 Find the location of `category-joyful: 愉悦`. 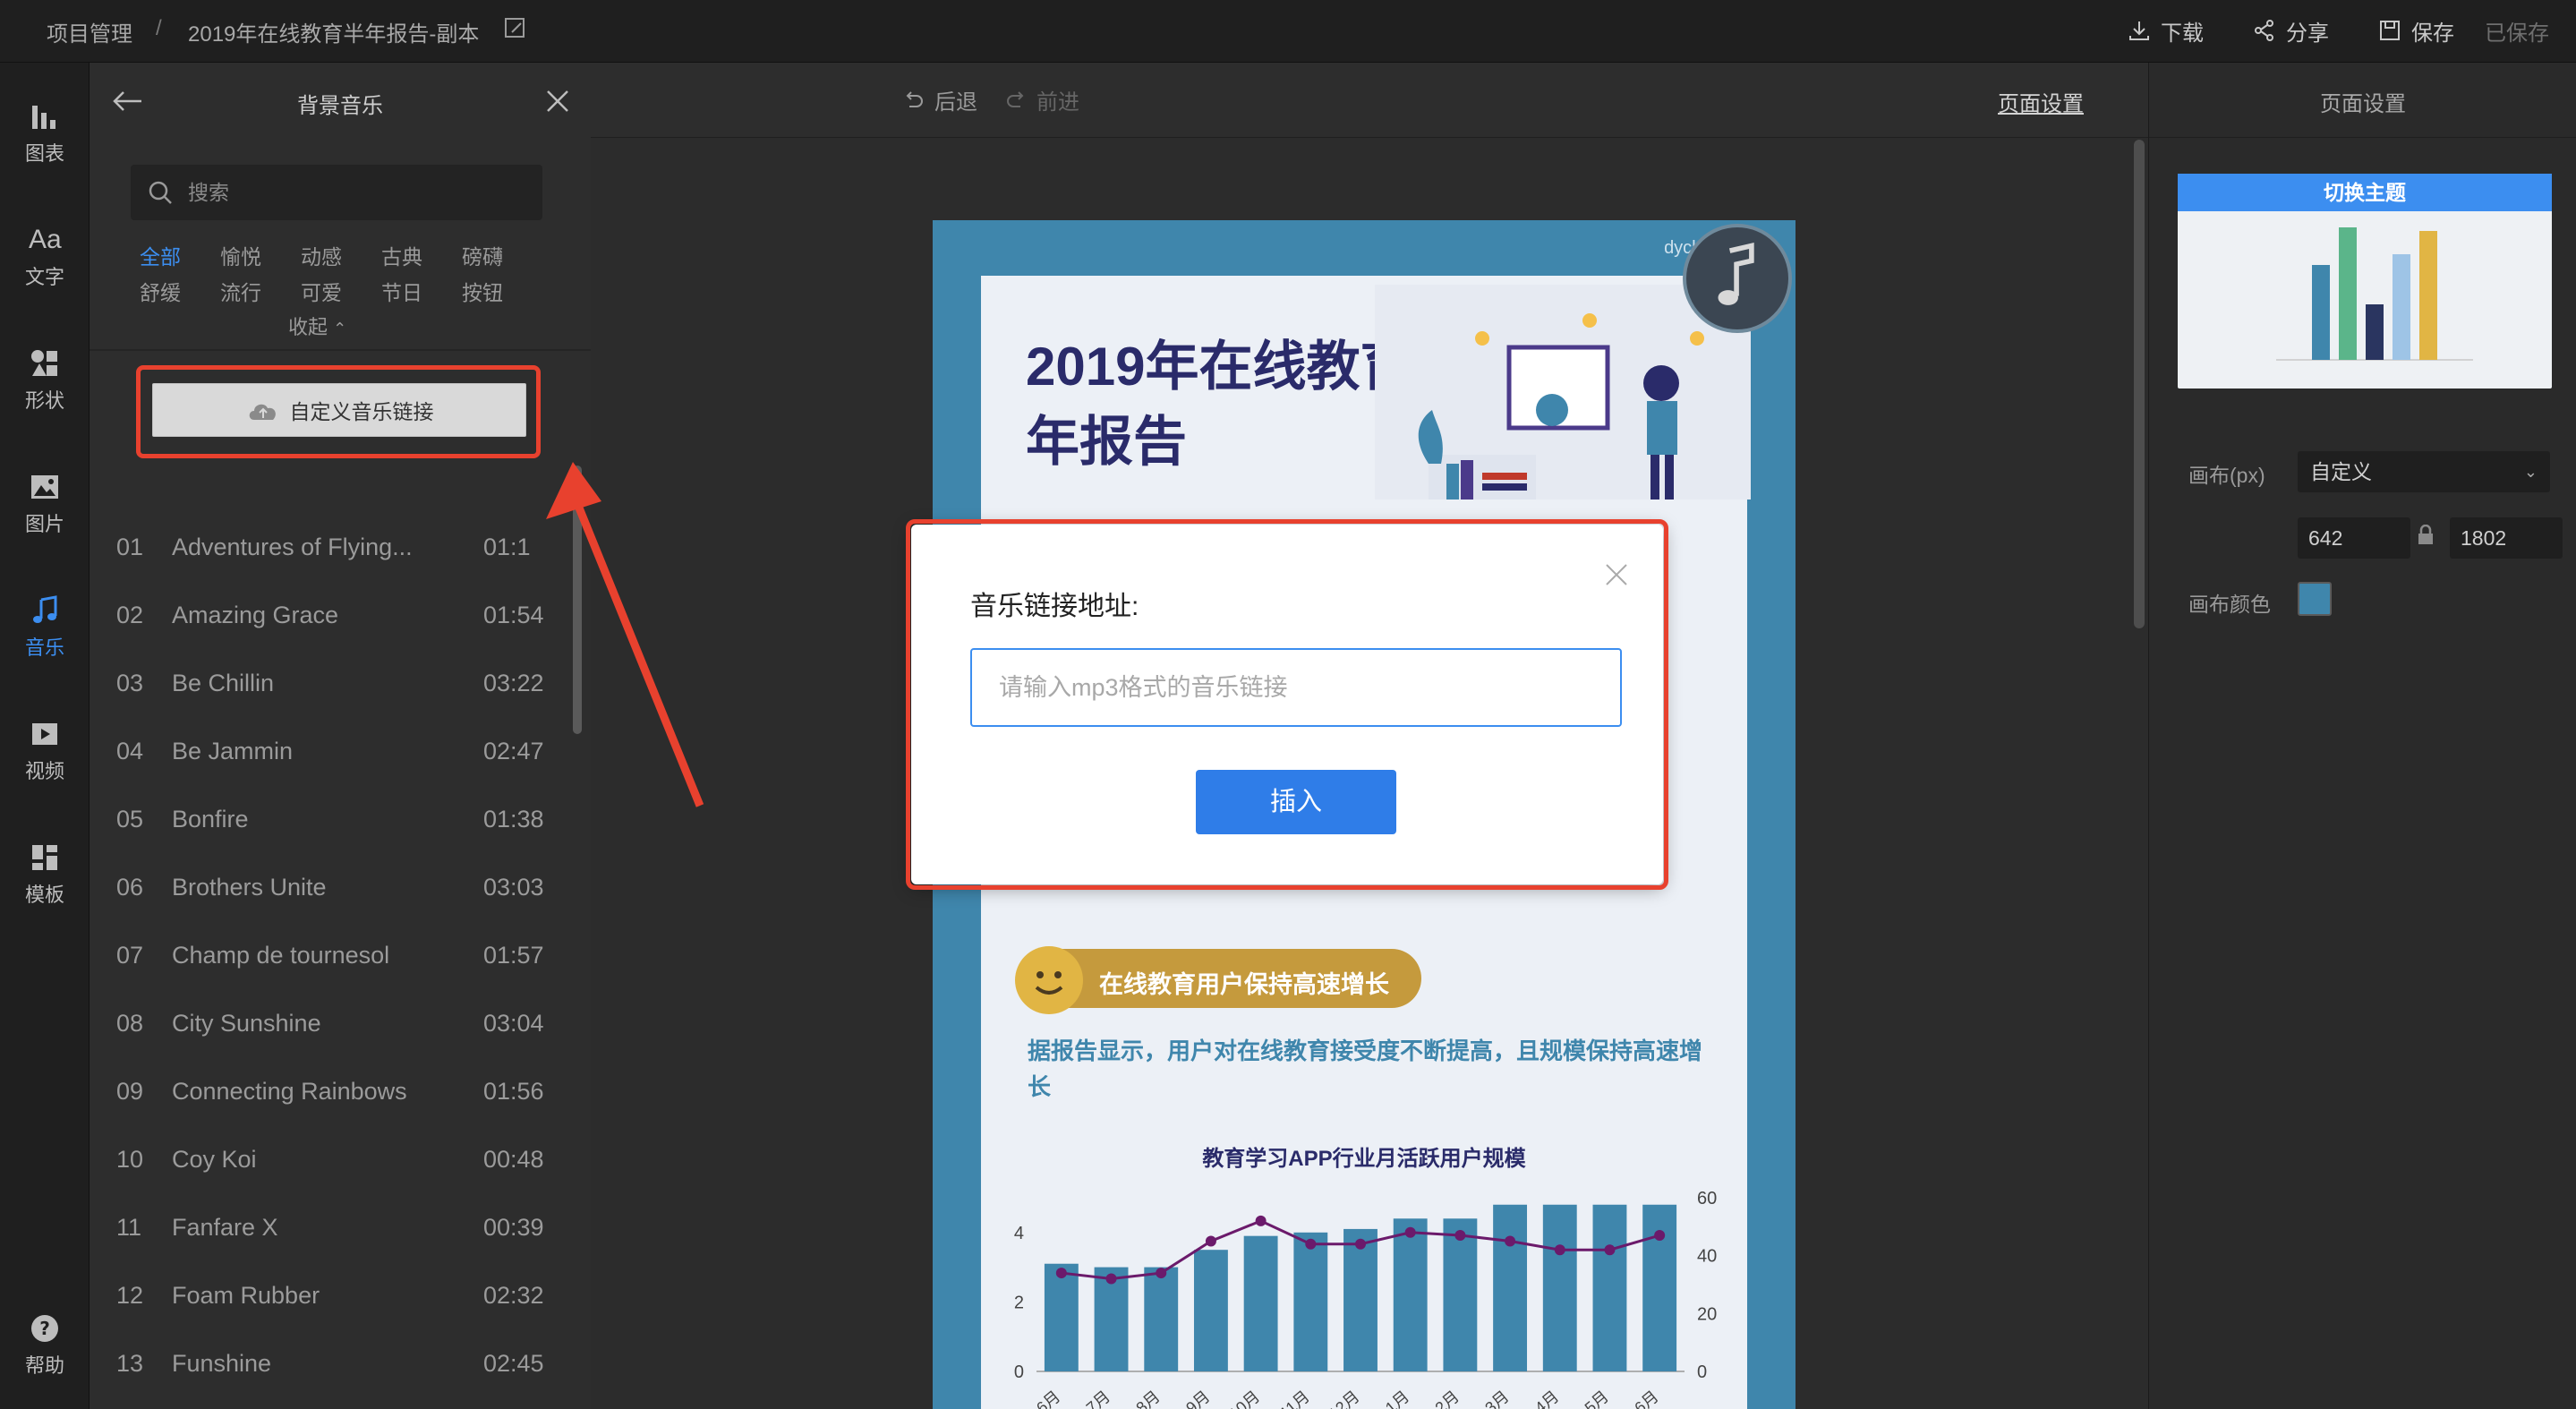

category-joyful: 愉悦 is located at coordinates (240, 255).